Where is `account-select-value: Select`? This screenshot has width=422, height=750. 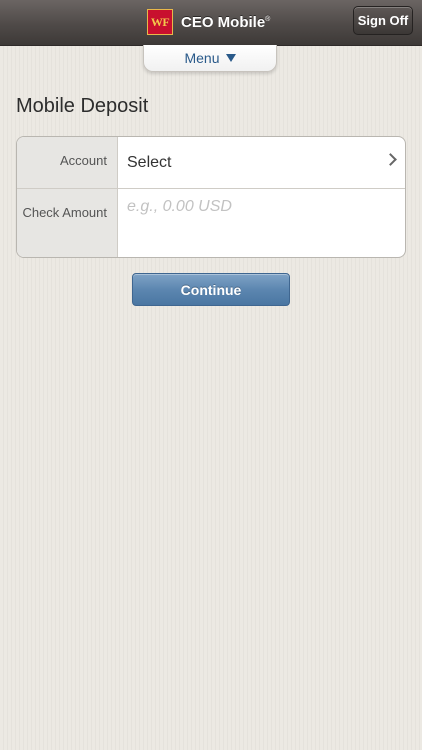
account-select-value: Select is located at coordinates (149, 162).